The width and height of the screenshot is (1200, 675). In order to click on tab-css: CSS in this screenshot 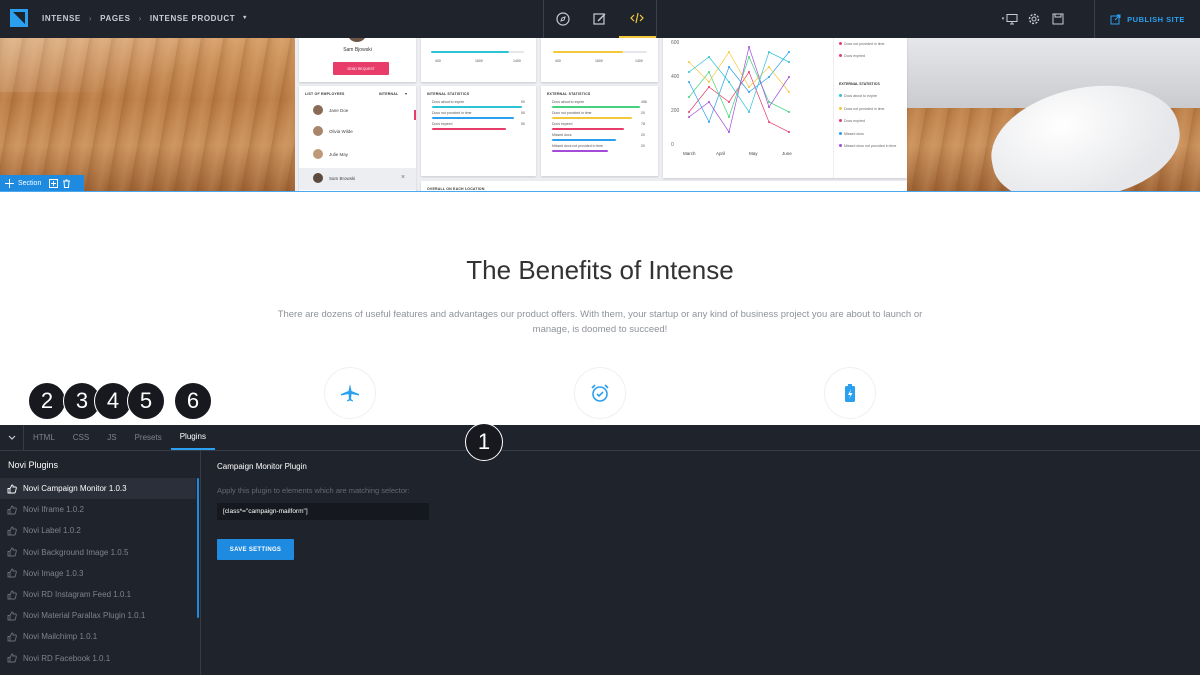, I will do `click(81, 437)`.